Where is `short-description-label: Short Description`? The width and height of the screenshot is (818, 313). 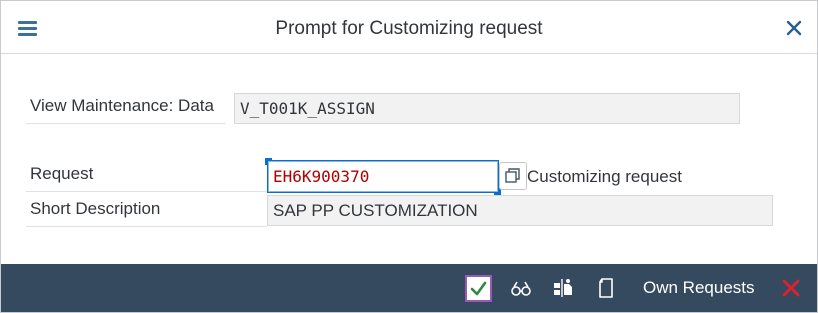
short-description-label: Short Description is located at coordinates (146, 213).